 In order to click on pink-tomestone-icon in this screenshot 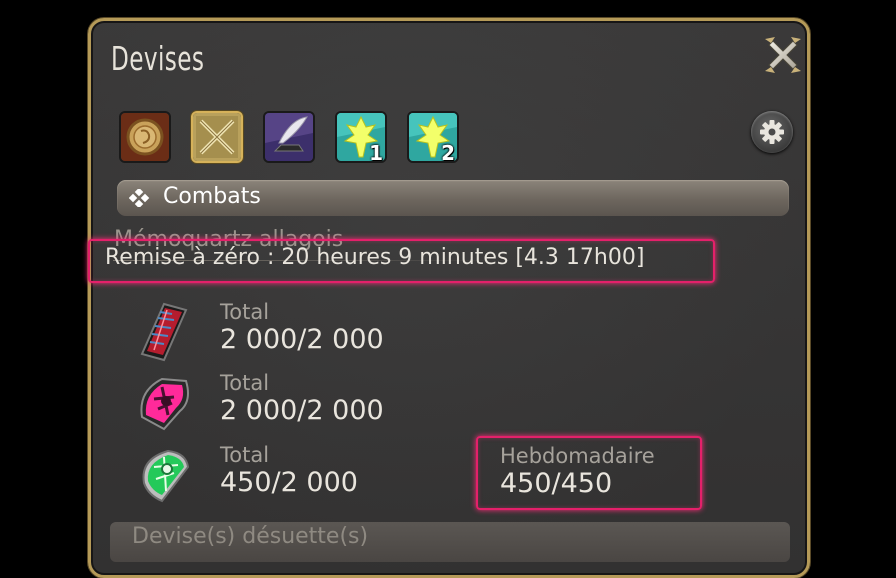, I will do `click(164, 403)`.